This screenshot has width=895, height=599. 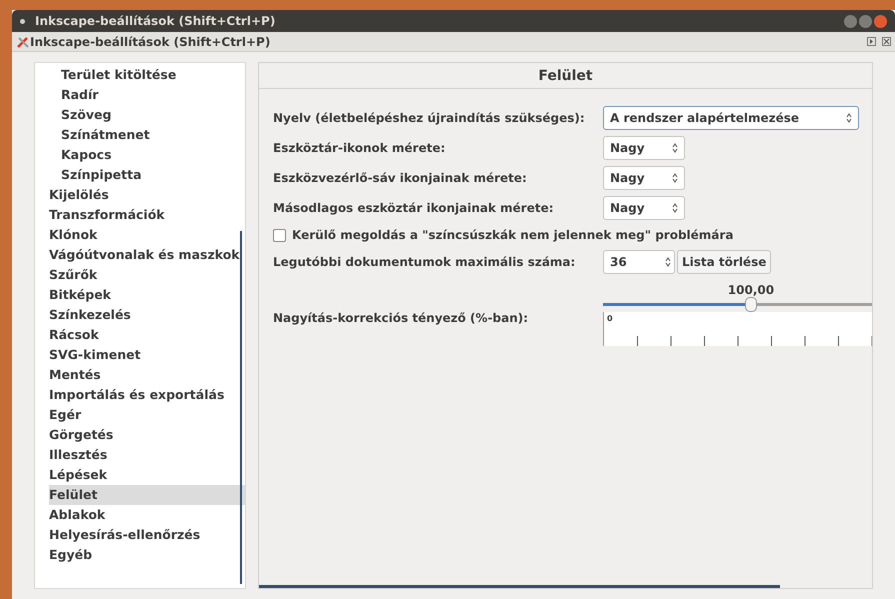 I want to click on close-icon, so click(x=886, y=41).